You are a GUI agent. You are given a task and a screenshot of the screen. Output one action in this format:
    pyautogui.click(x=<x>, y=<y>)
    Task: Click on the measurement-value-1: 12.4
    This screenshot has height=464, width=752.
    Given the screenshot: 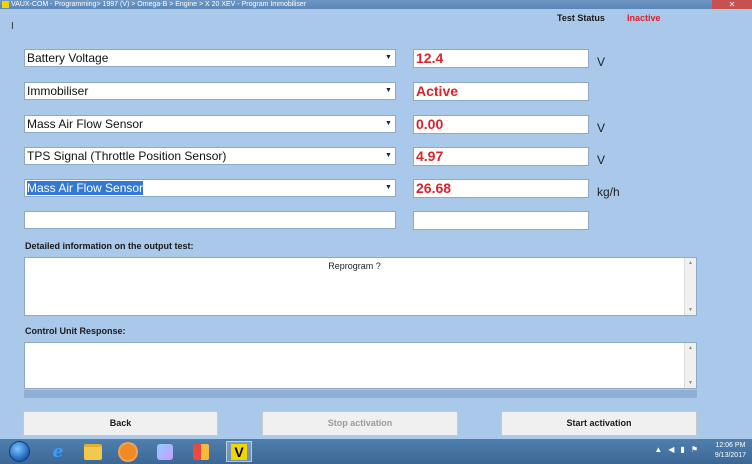 What is the action you would take?
    pyautogui.click(x=501, y=58)
    